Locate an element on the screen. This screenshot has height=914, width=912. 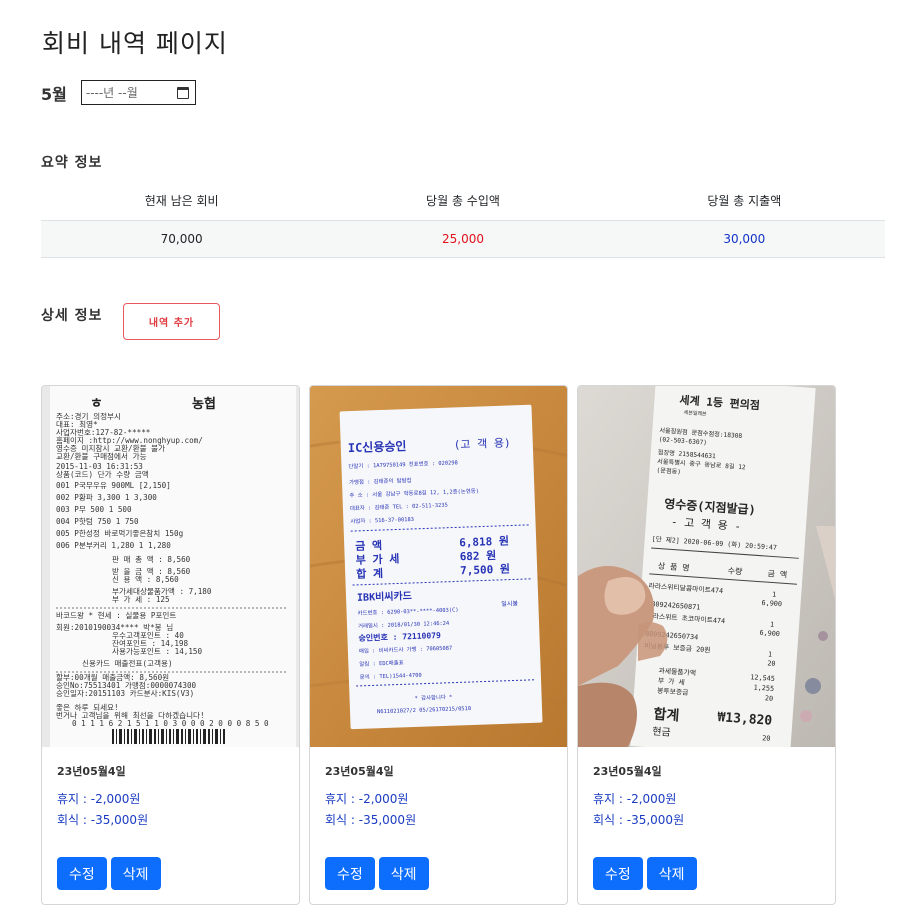
page-title: 회비 내역 페이지 is located at coordinates (135, 43).